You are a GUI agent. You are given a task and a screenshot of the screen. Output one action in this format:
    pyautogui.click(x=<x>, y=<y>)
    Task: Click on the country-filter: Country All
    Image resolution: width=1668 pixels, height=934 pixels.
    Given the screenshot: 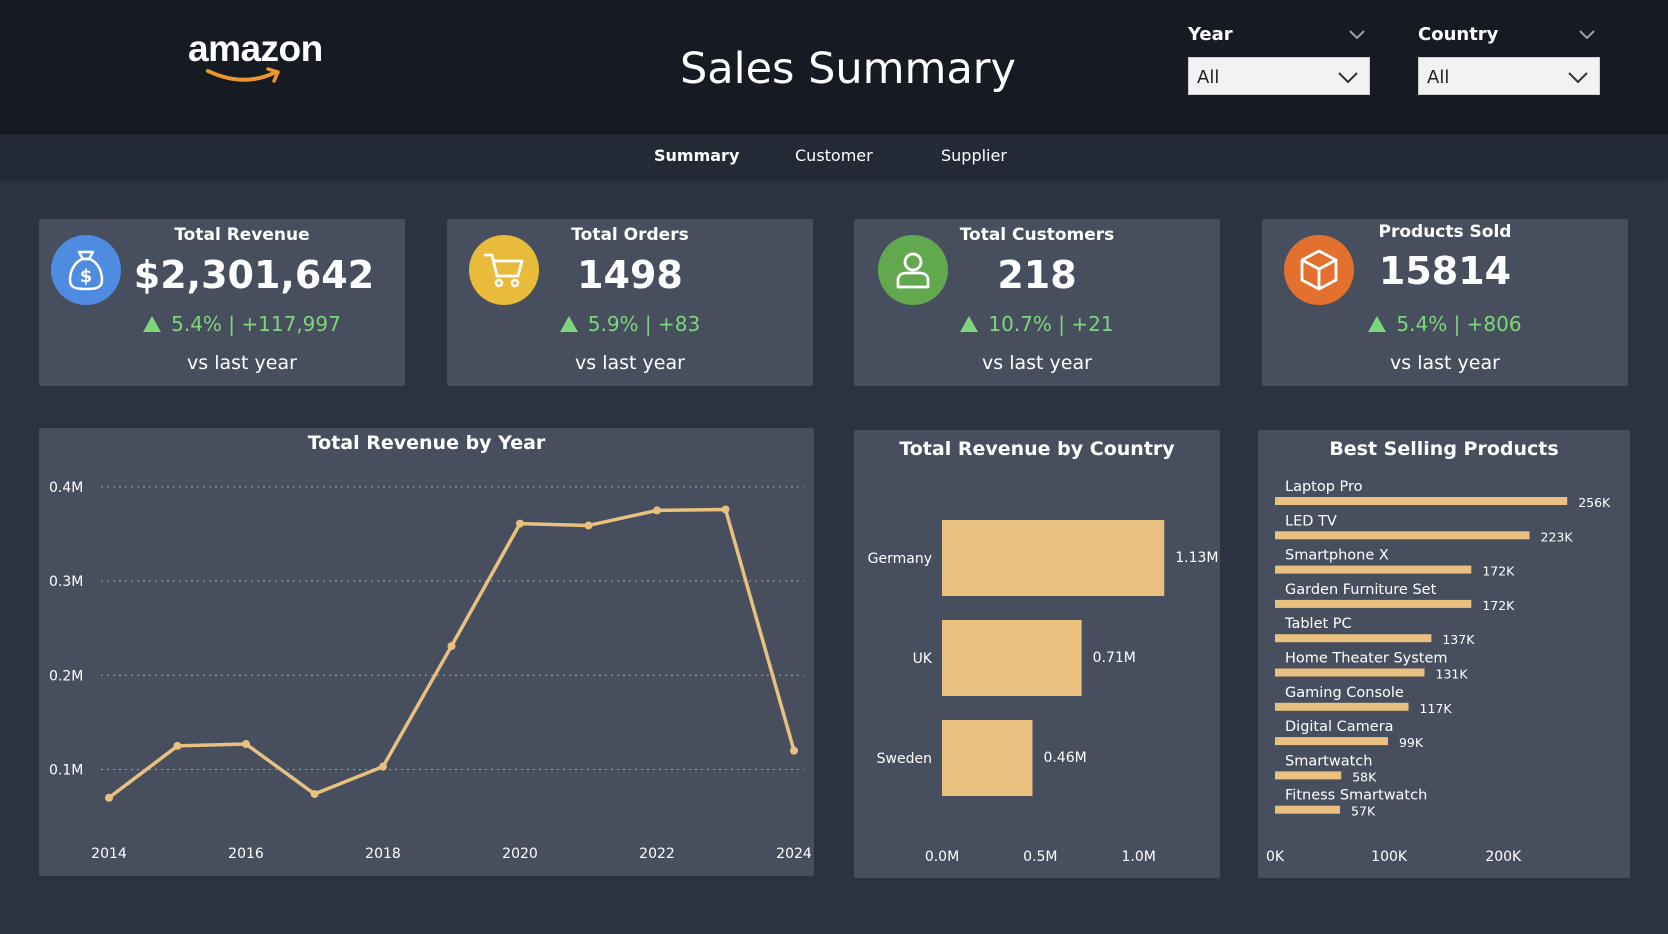 What is the action you would take?
    pyautogui.click(x=1509, y=59)
    